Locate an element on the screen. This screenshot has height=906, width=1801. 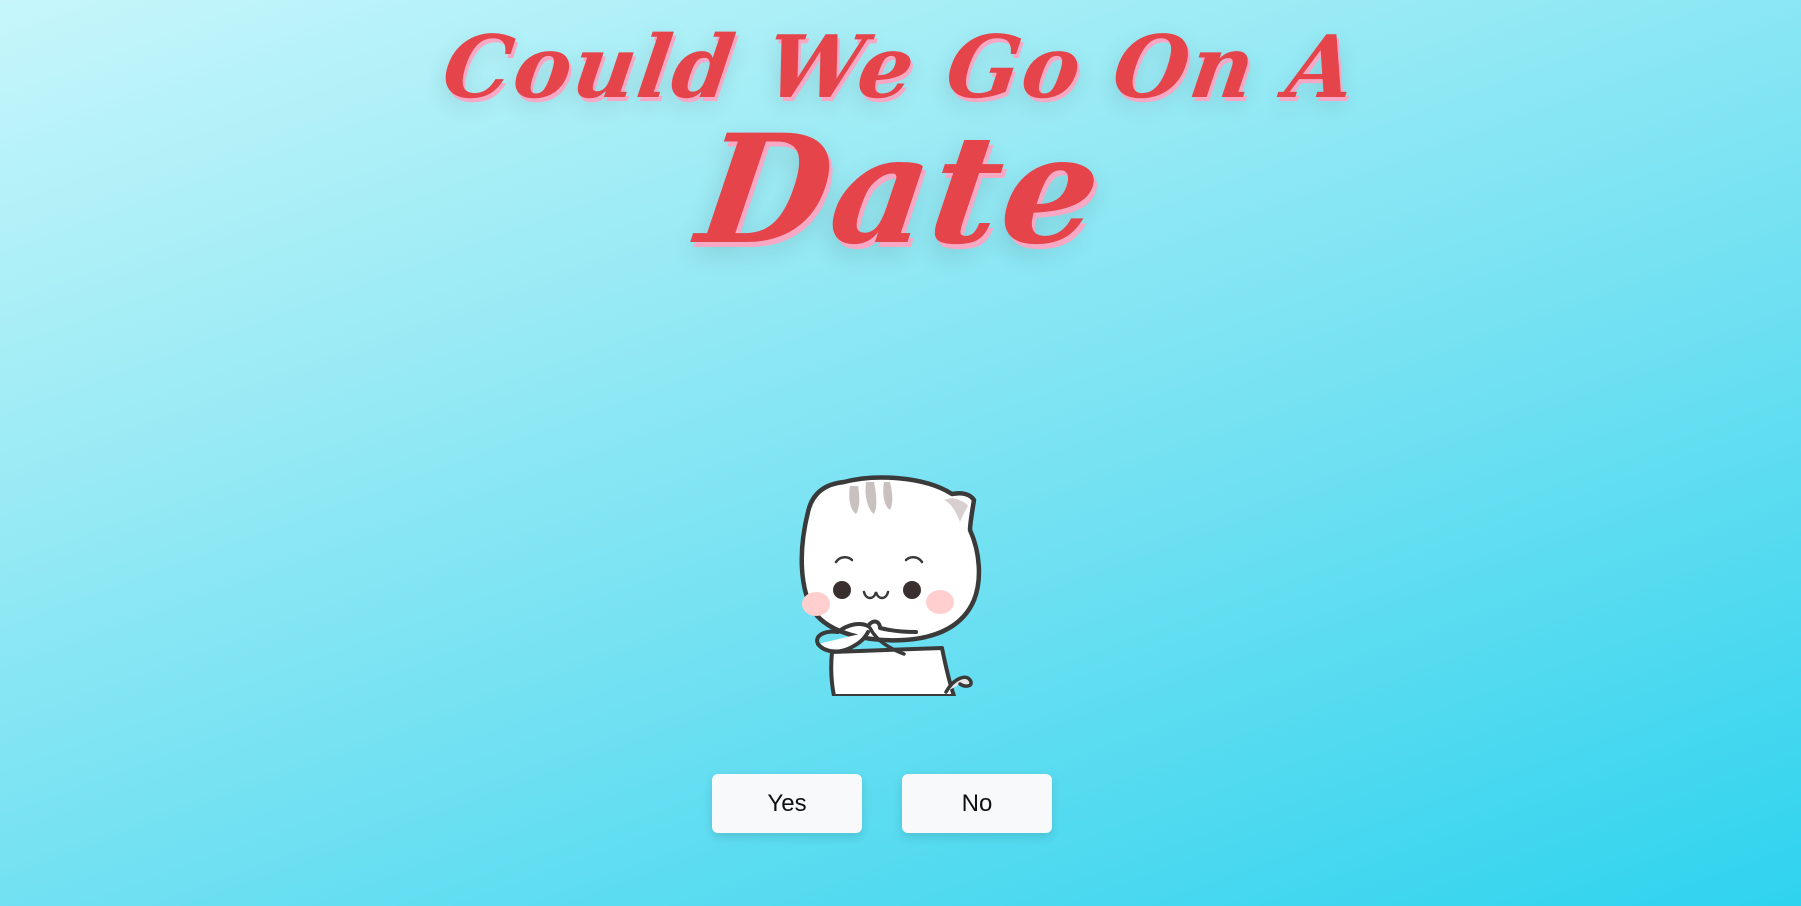
no-button: No is located at coordinates (977, 803).